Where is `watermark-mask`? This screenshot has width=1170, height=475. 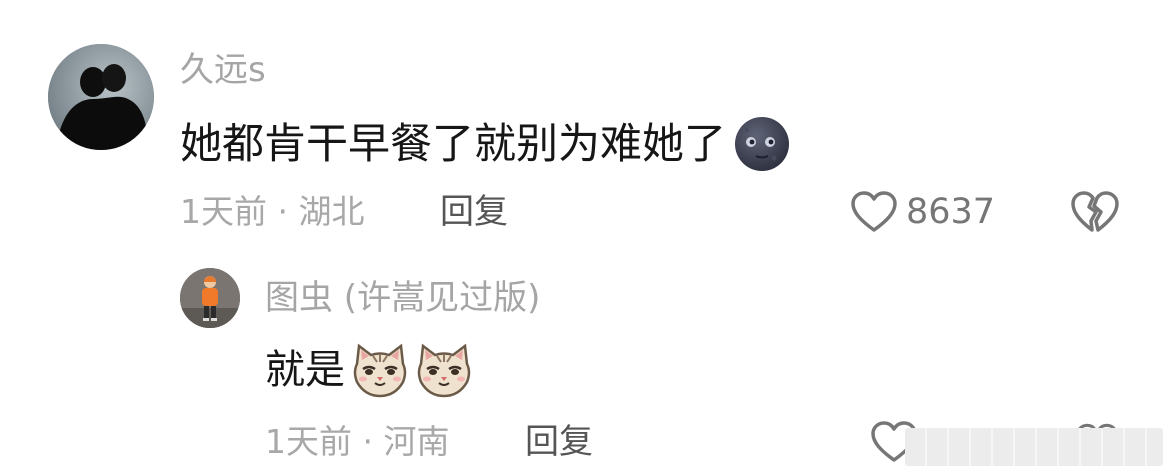 watermark-mask is located at coordinates (1034, 447).